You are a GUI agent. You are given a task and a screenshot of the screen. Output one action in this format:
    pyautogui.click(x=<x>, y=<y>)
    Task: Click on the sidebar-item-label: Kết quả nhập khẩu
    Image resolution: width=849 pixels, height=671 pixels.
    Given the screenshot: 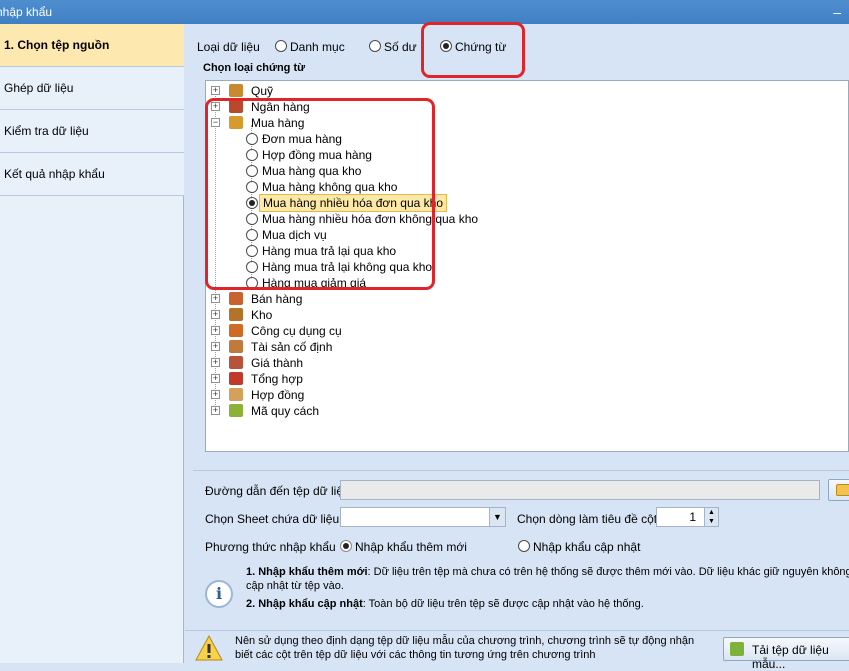 What is the action you would take?
    pyautogui.click(x=54, y=174)
    